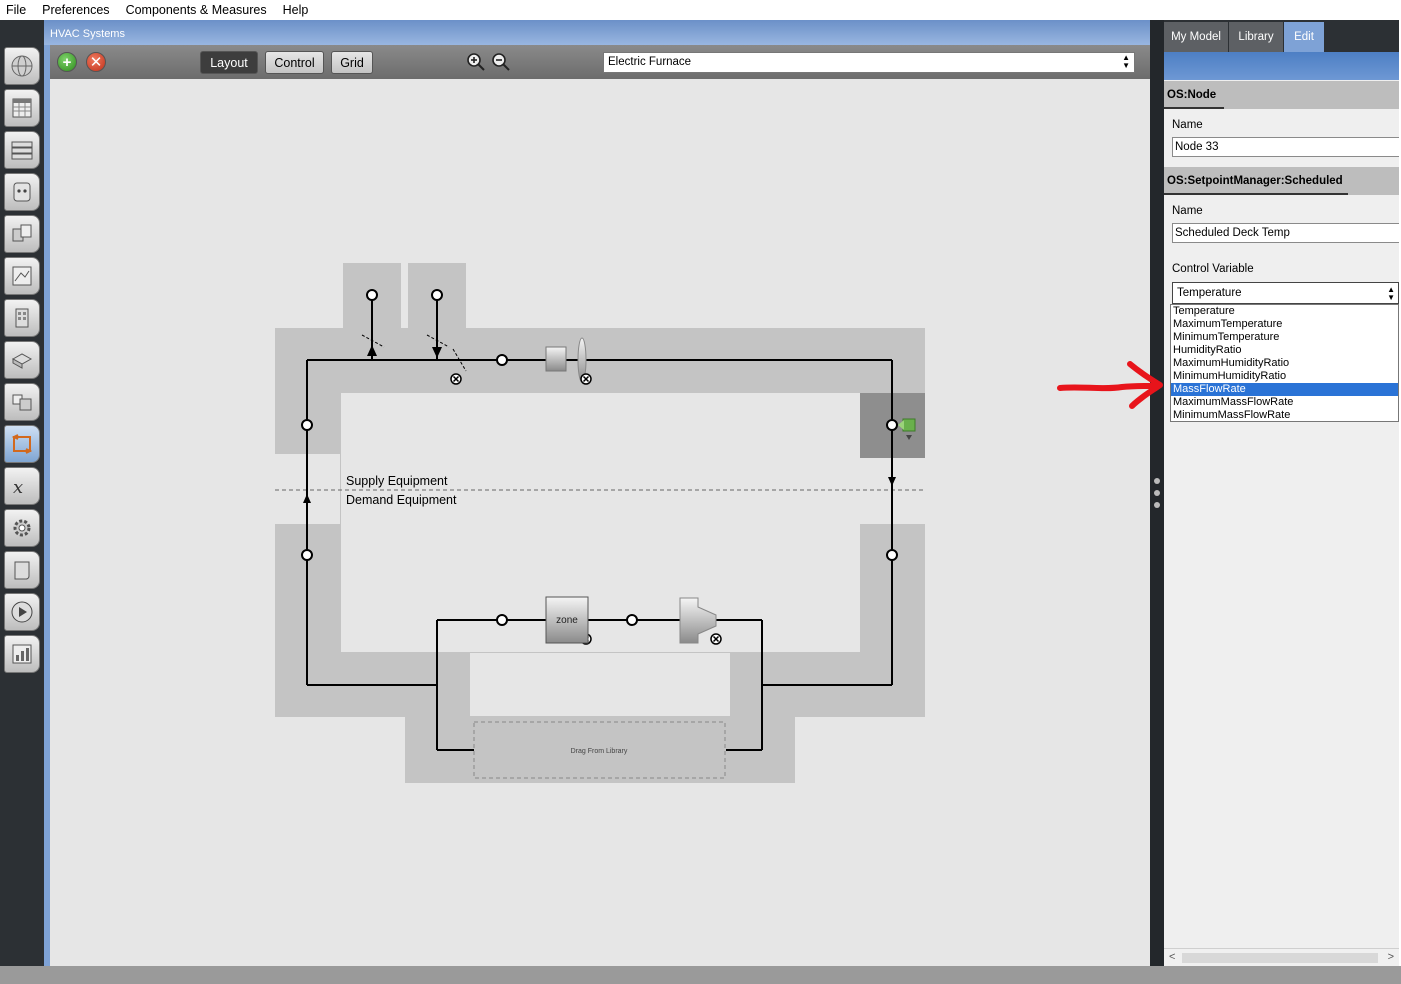 Image resolution: width=1401 pixels, height=984 pixels. I want to click on tab-hvac-systems, so click(22, 444).